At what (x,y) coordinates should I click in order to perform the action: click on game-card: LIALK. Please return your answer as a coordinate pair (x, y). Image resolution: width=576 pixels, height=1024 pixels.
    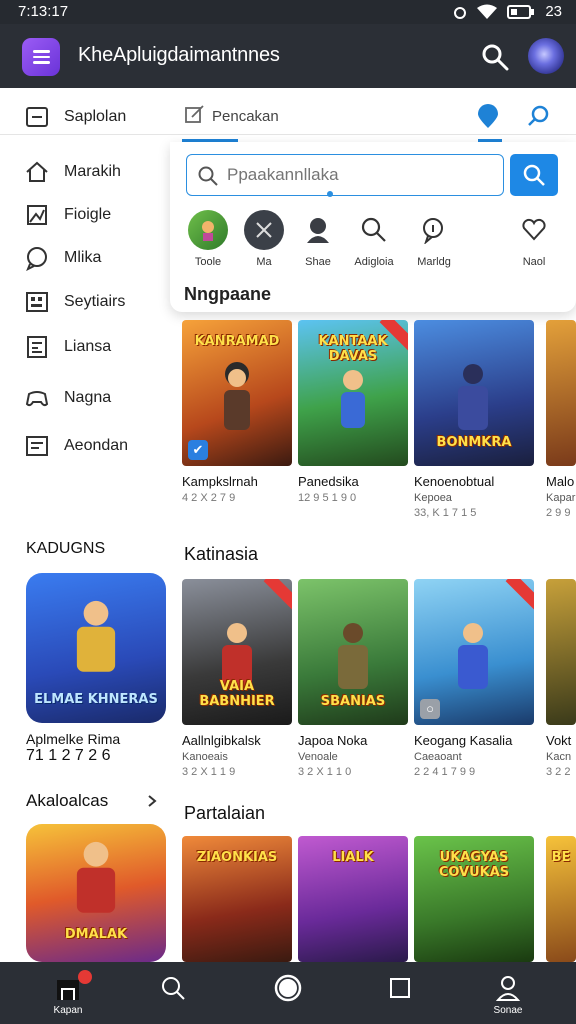
    Looking at the image, I should click on (353, 899).